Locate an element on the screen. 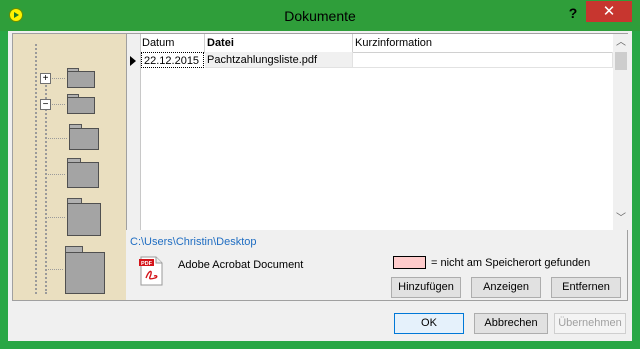  cell-datum: 22.12.2015 is located at coordinates (172, 60).